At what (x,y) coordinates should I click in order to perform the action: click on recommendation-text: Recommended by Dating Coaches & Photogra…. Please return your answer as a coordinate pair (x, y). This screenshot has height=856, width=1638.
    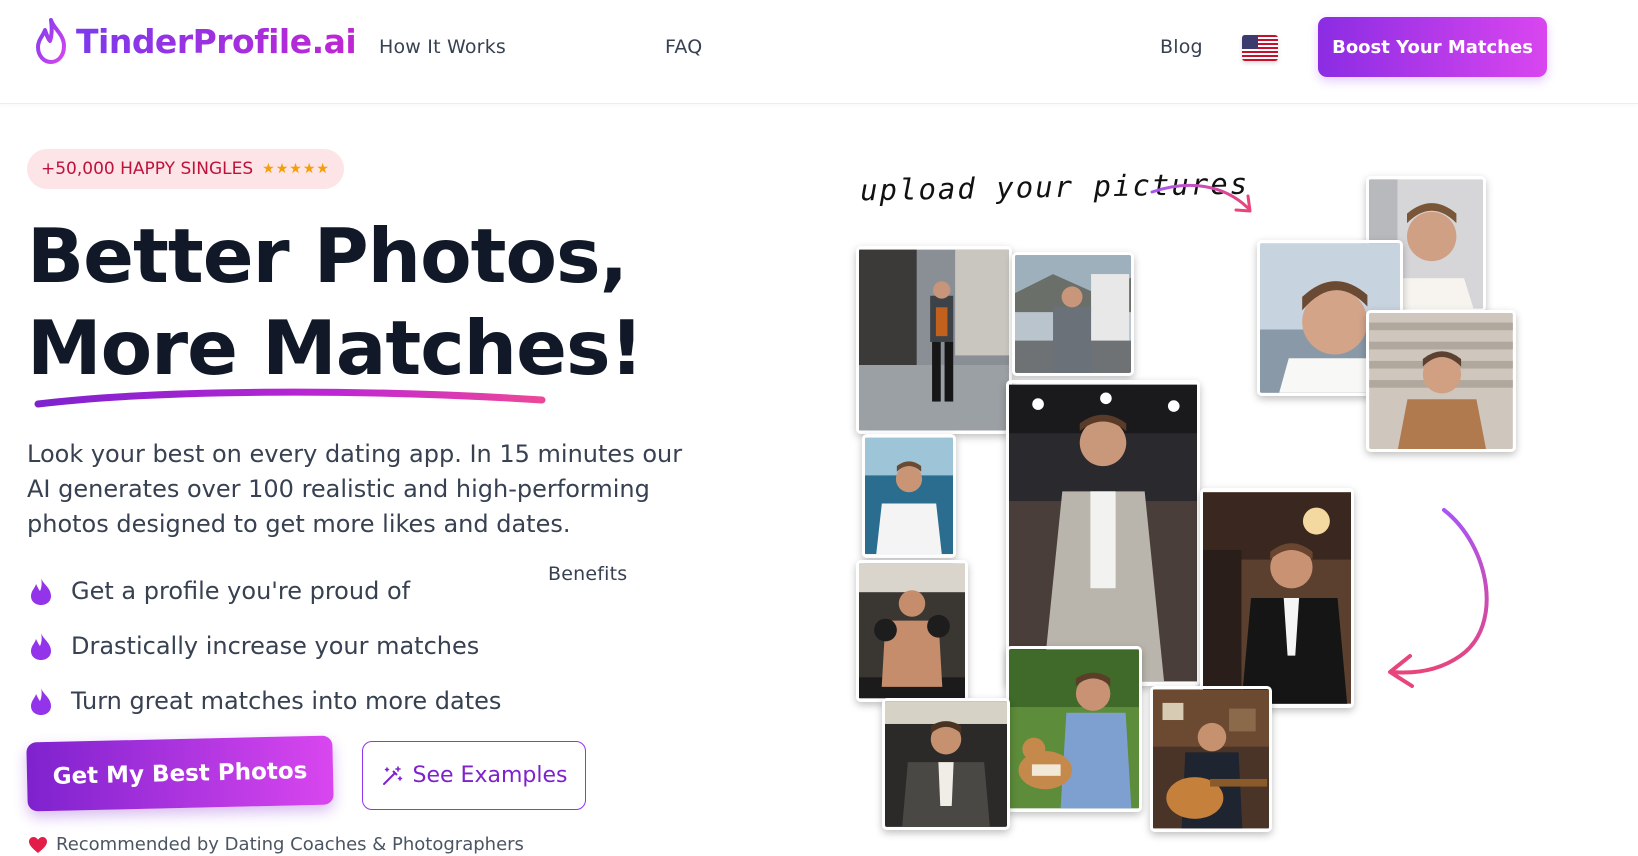
    Looking at the image, I should click on (290, 844).